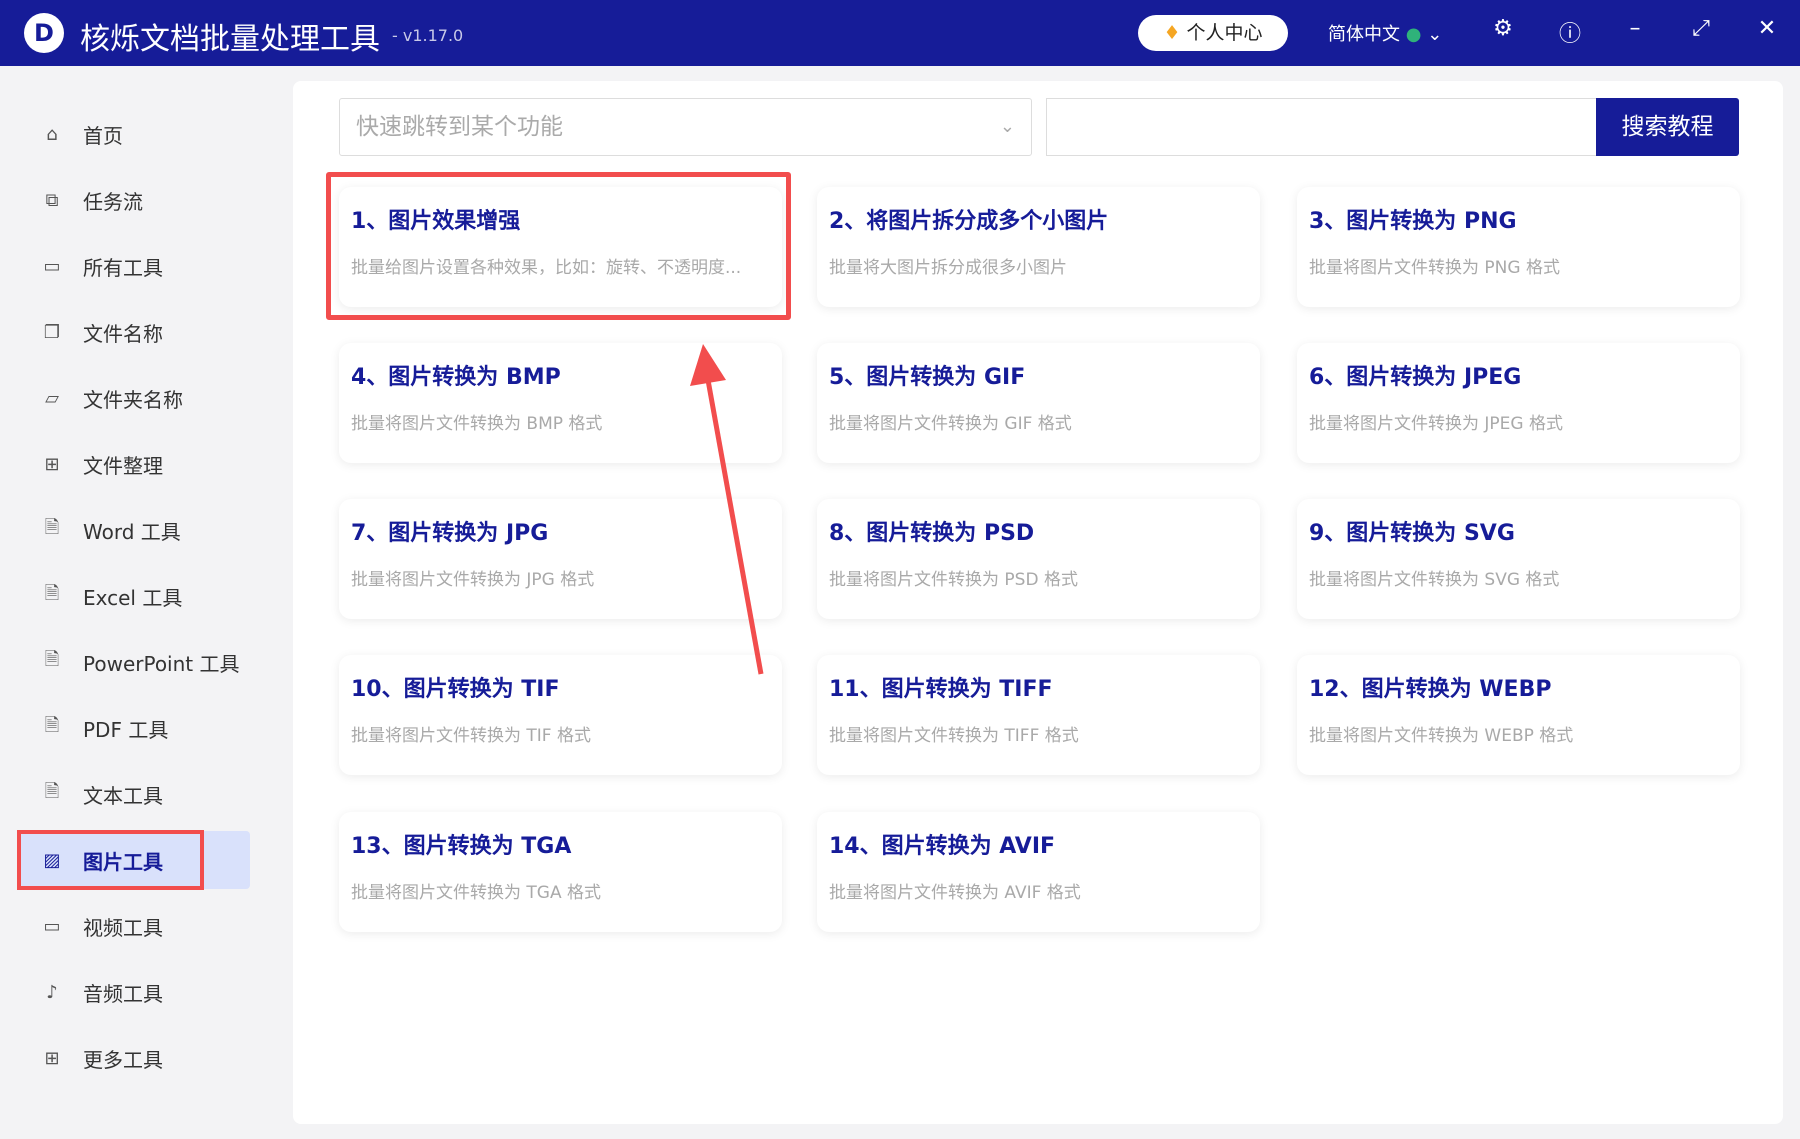 The image size is (1800, 1139). I want to click on file-copy-icon: ❐, so click(52, 332).